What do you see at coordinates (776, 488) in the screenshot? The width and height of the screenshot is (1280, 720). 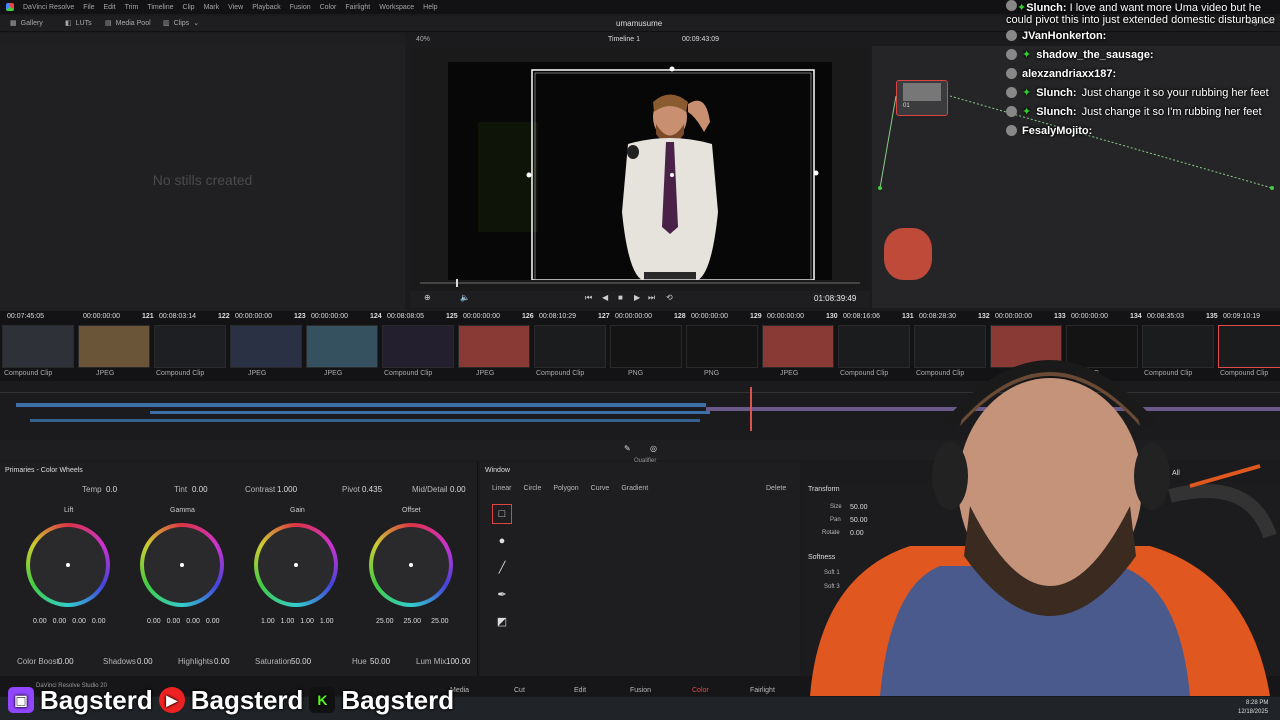 I see `delete-button: Delete` at bounding box center [776, 488].